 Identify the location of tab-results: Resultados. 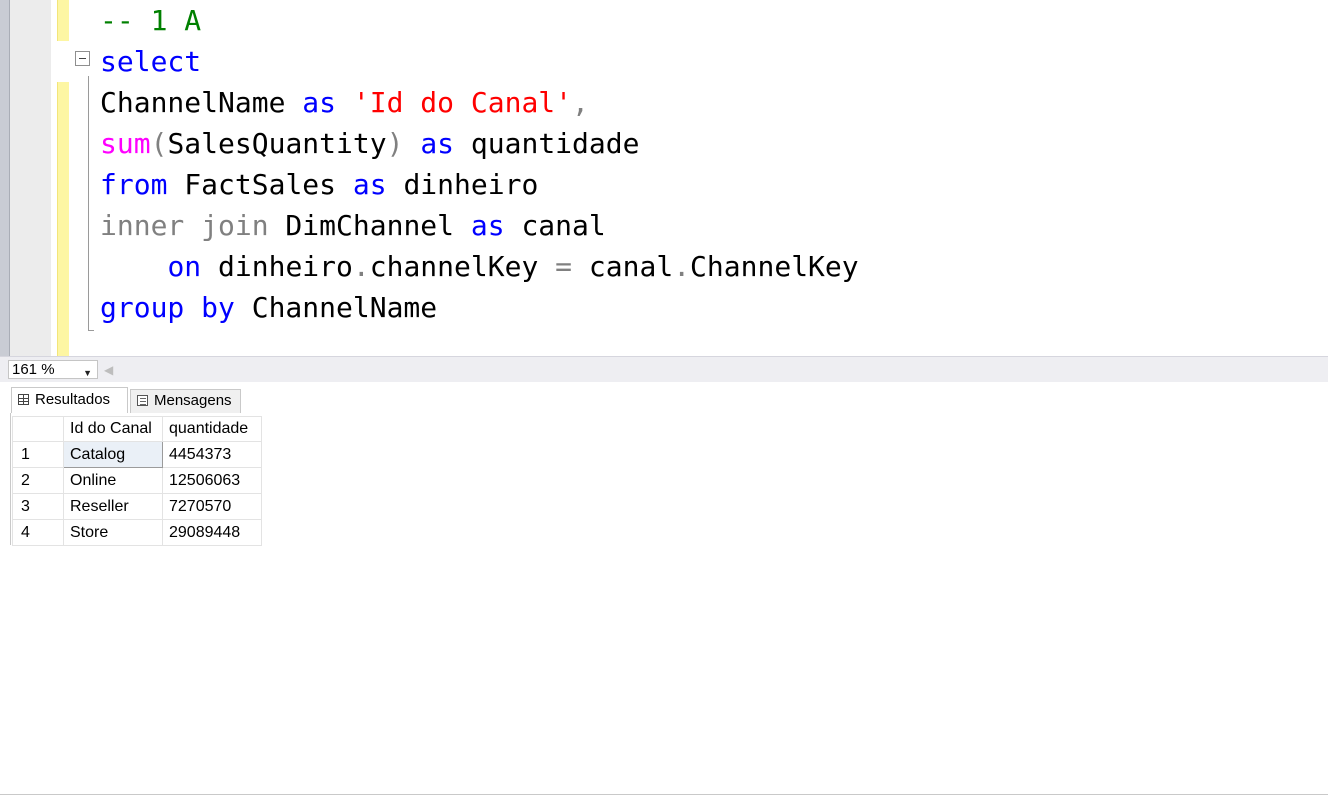
(69, 400).